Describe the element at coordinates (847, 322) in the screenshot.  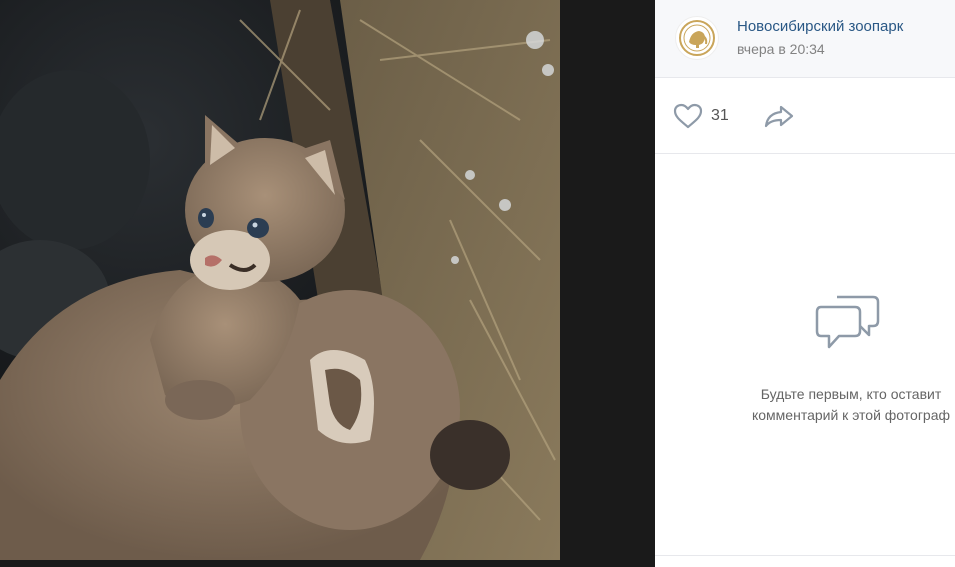
I see `comments-icon` at that location.